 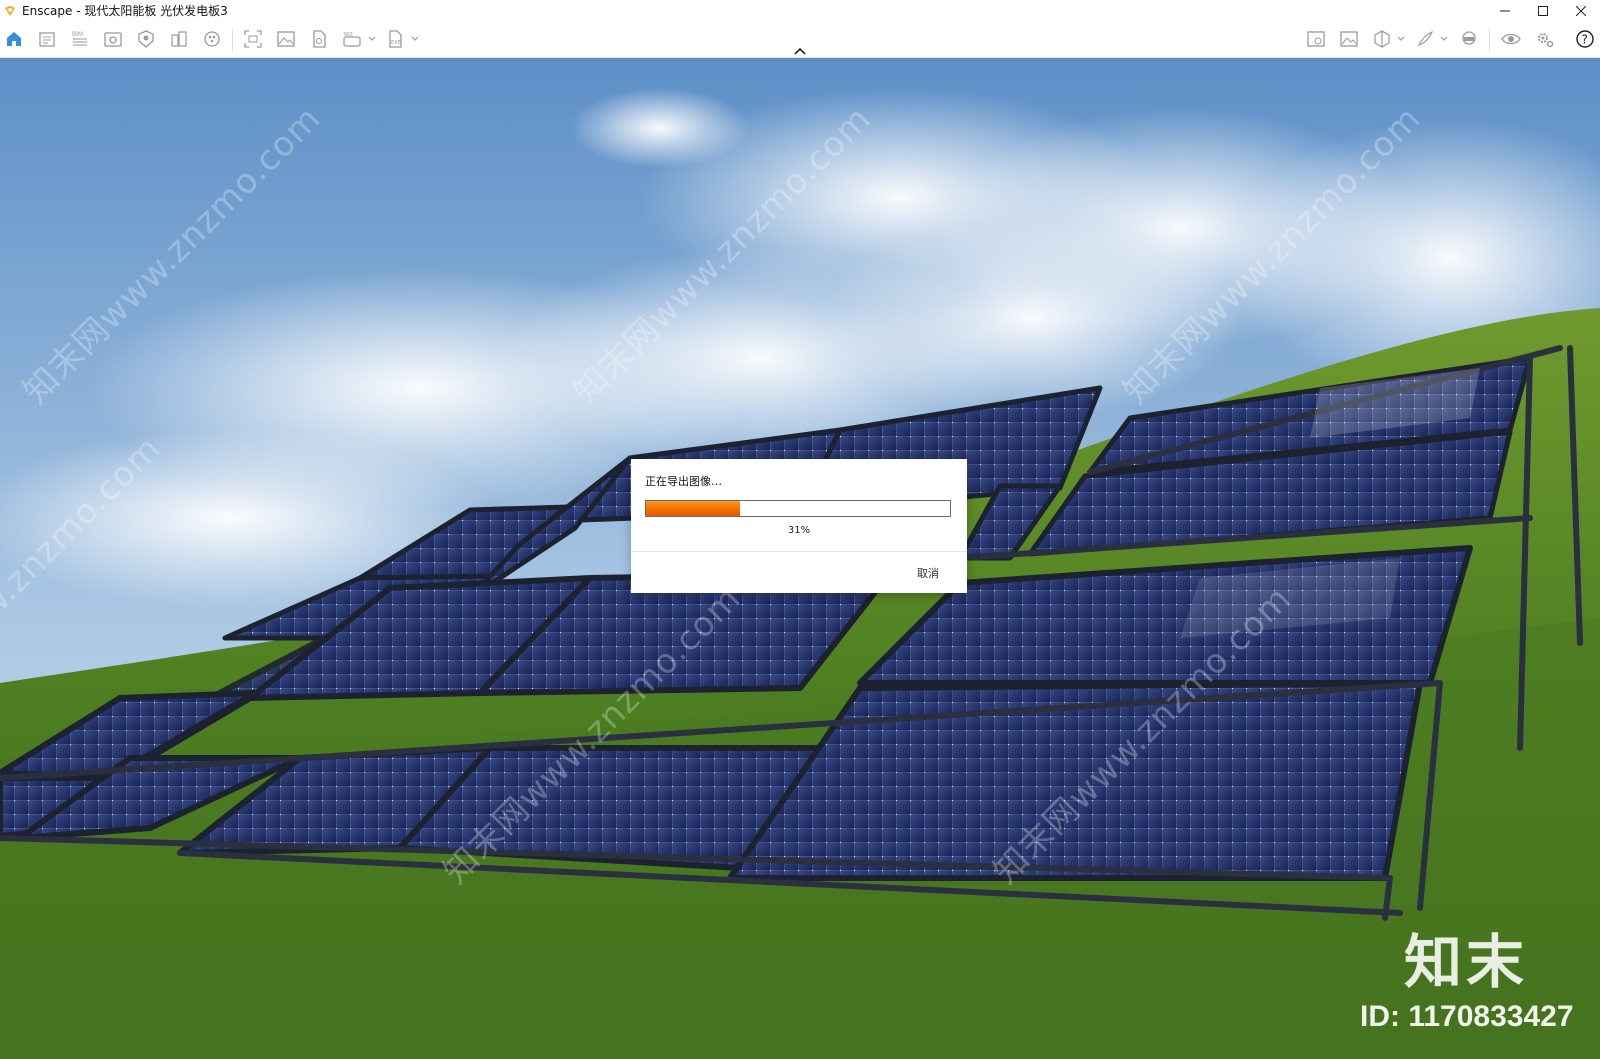 I want to click on cube-icon, so click(x=1382, y=39).